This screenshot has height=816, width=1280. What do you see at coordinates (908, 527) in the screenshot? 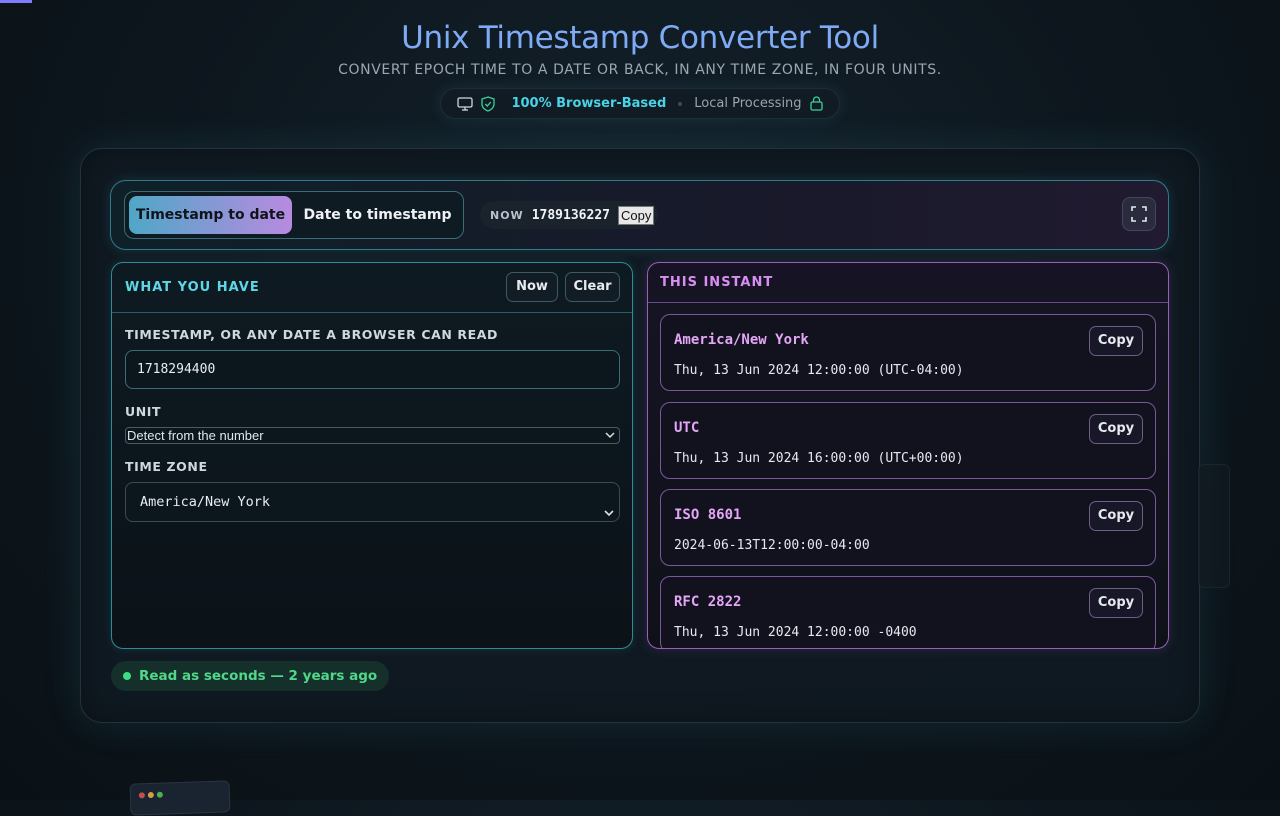
I see `result-card: ISO 8601 2024-06-13T12:00:00-04:00 Copy` at bounding box center [908, 527].